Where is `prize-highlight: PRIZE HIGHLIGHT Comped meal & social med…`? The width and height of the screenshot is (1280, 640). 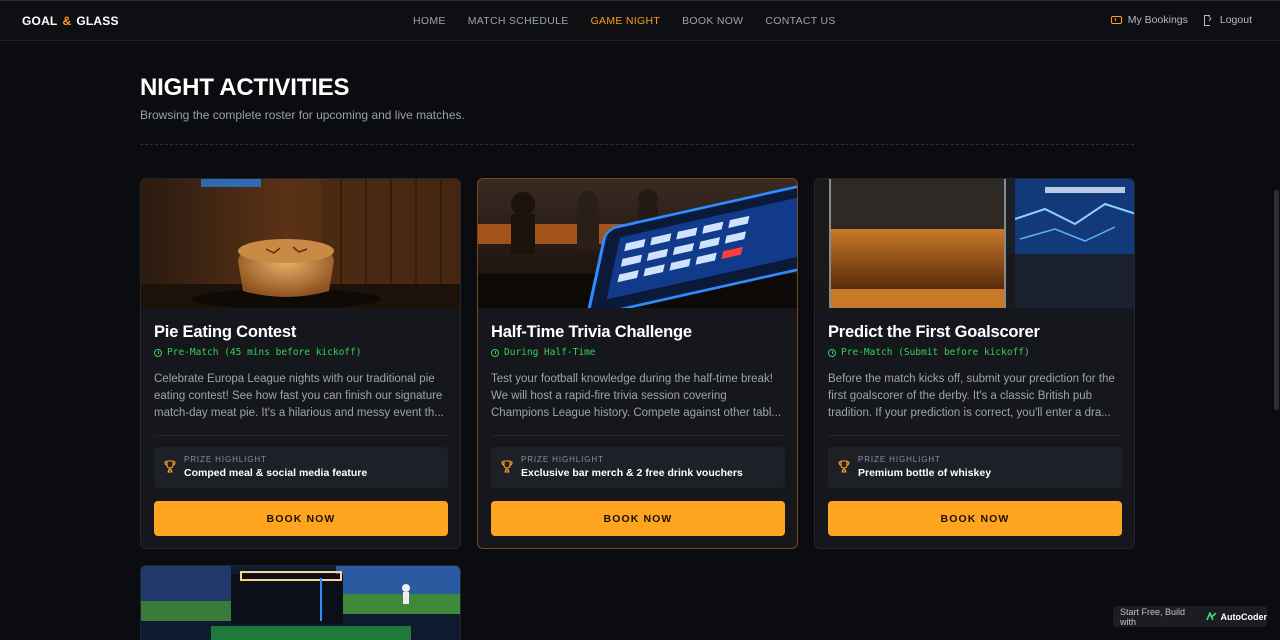 prize-highlight: PRIZE HIGHLIGHT Comped meal & social med… is located at coordinates (301, 467).